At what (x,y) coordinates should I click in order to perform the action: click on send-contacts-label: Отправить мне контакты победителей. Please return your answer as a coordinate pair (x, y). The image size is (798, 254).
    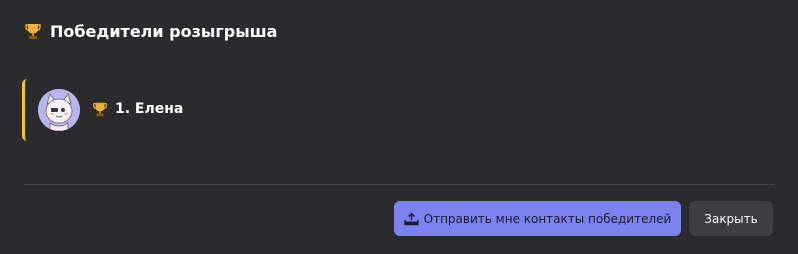
    Looking at the image, I should click on (547, 218).